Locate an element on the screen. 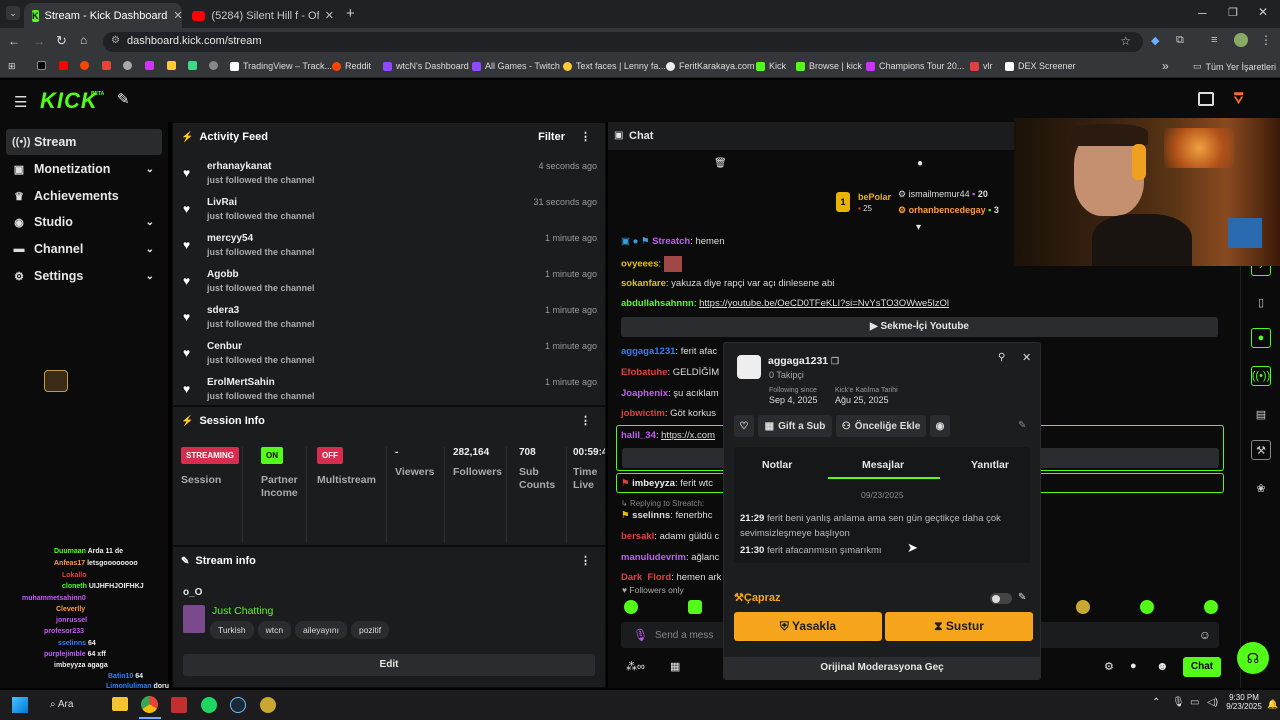 This screenshot has height=720, width=1280. bookmark-kick: Kick is located at coordinates (771, 66).